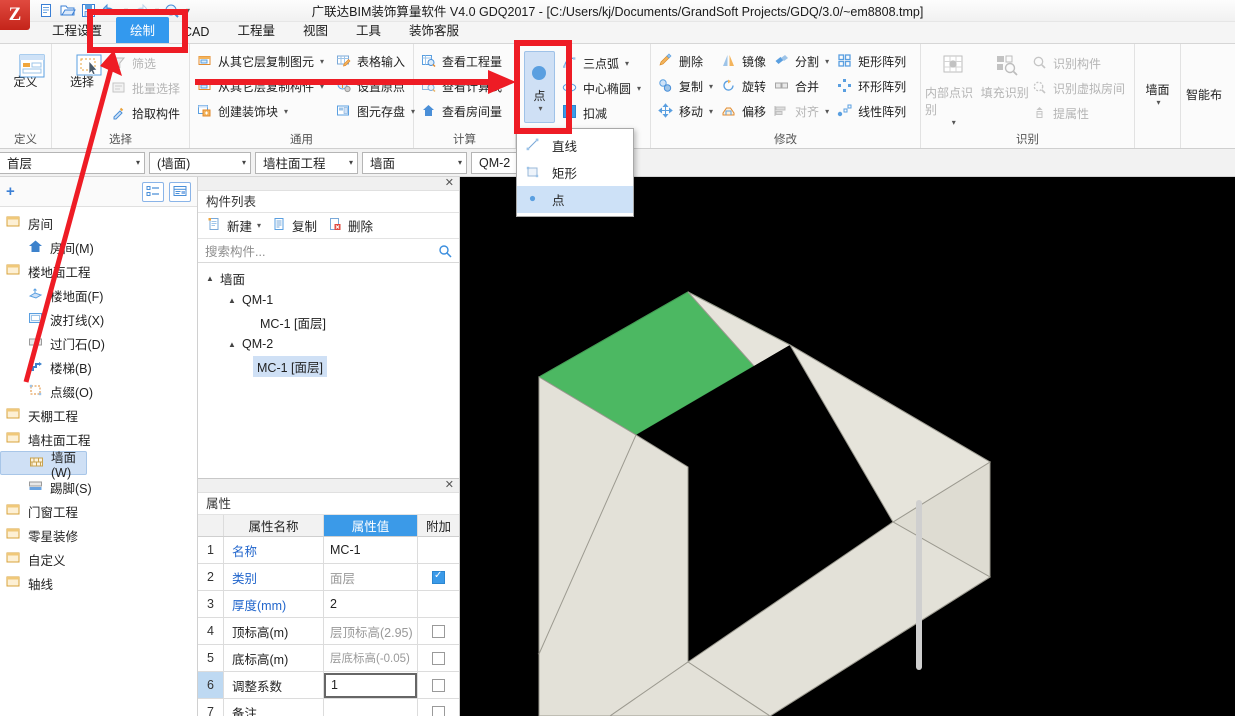 The width and height of the screenshot is (1235, 719). What do you see at coordinates (872, 86) in the screenshot?
I see `ring-array-button: 环形阵列` at bounding box center [872, 86].